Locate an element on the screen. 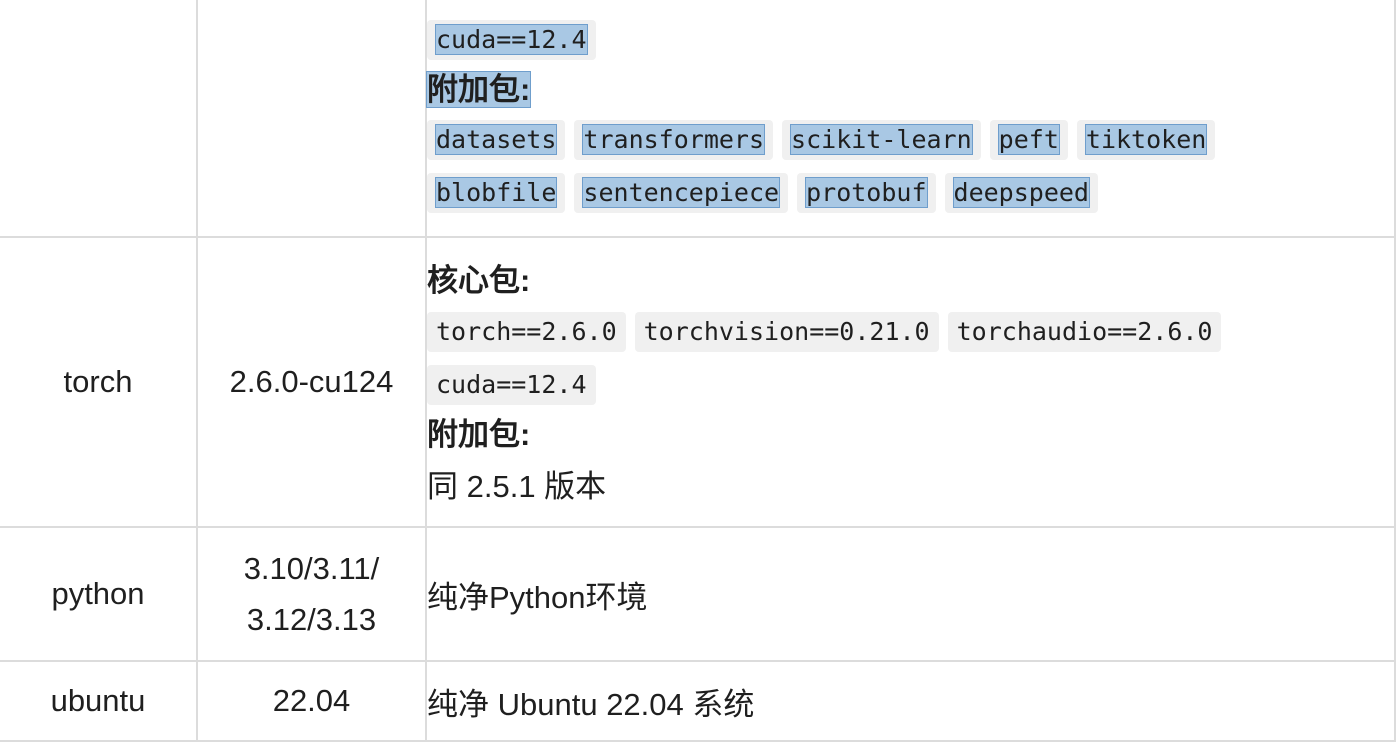 The height and width of the screenshot is (748, 1398). env-description-cell: 纯净 Ubuntu 22.04 系统 is located at coordinates (910, 701).